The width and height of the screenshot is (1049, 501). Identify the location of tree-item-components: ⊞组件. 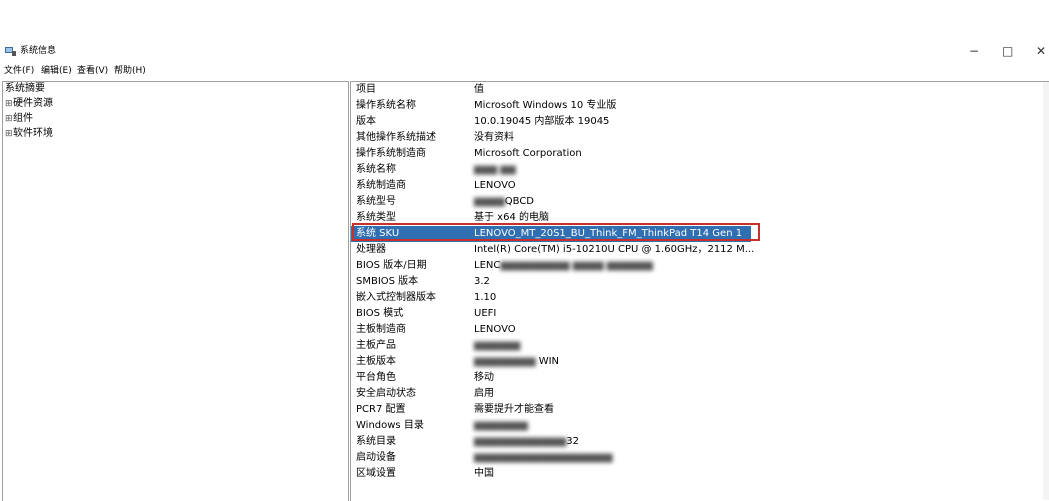
(19, 119).